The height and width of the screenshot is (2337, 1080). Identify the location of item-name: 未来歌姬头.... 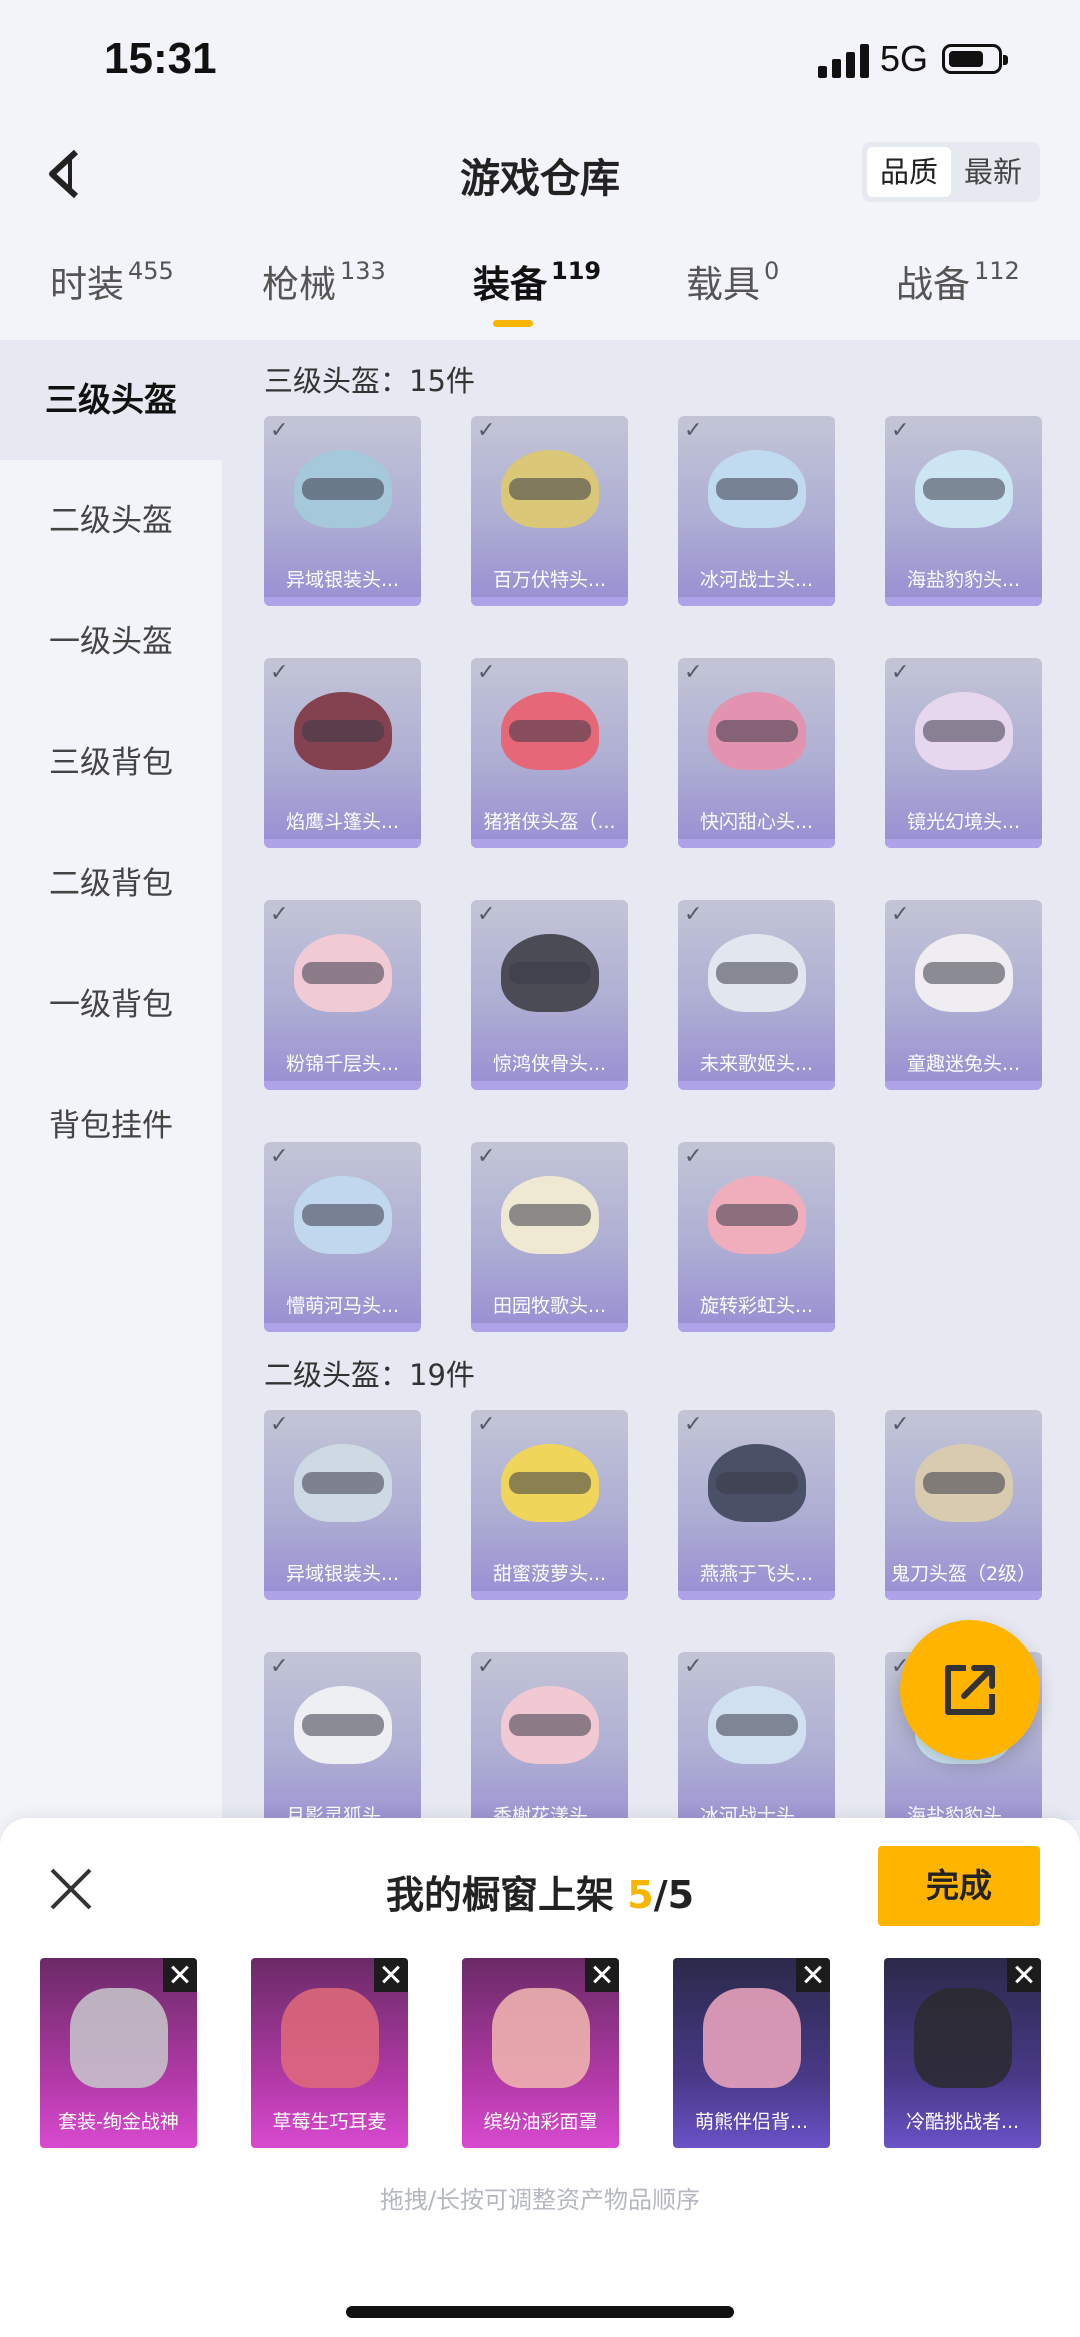
(756, 1064).